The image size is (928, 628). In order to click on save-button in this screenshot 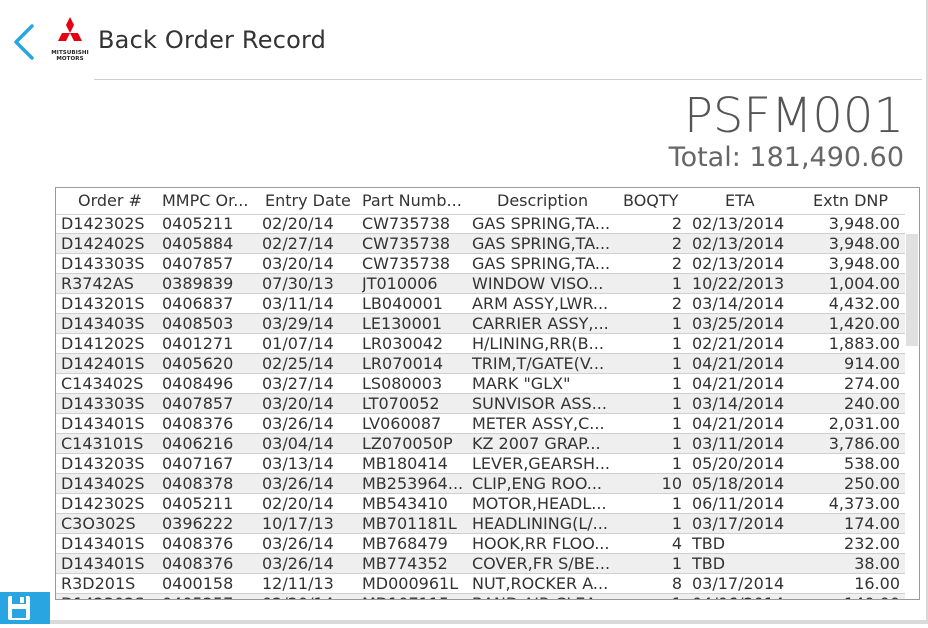, I will do `click(25, 608)`.